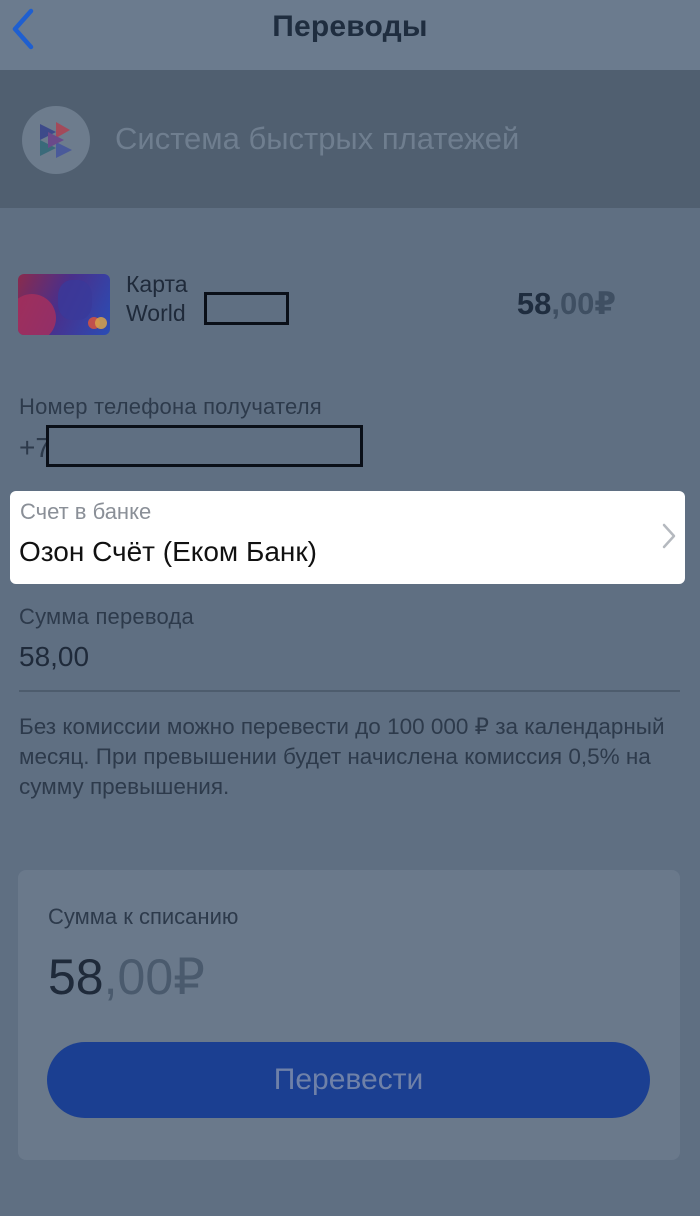  I want to click on sbp-label: Система быстрых платежей, so click(317, 138).